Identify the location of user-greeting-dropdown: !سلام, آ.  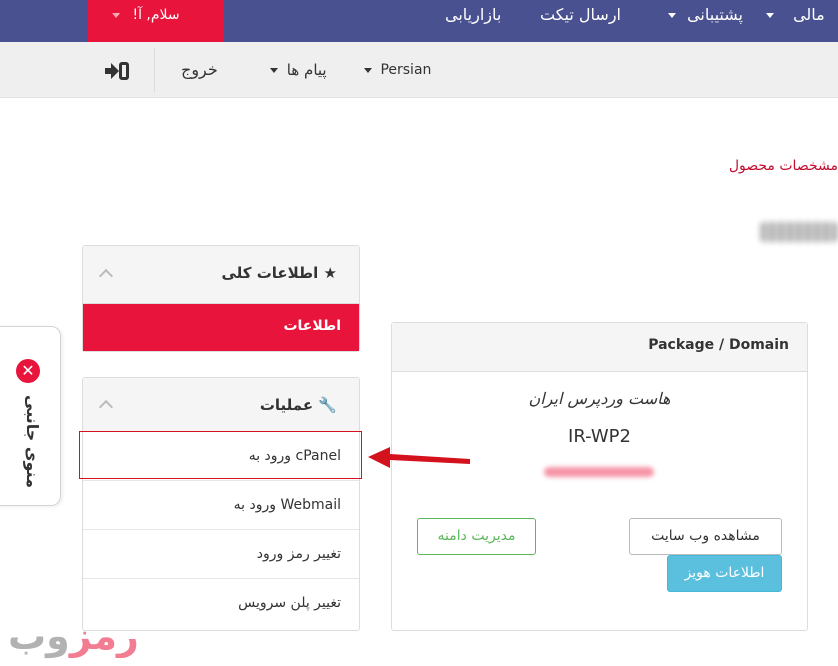
(156, 21).